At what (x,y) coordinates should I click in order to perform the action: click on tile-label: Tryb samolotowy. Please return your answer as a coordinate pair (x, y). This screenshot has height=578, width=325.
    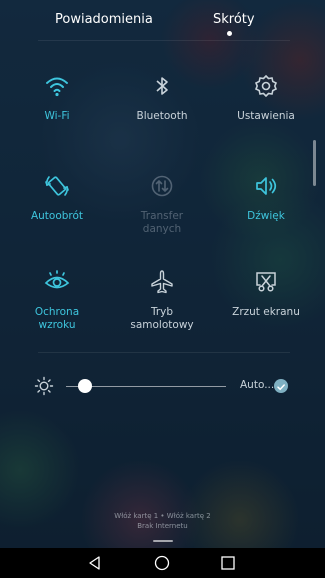
    Looking at the image, I should click on (162, 319).